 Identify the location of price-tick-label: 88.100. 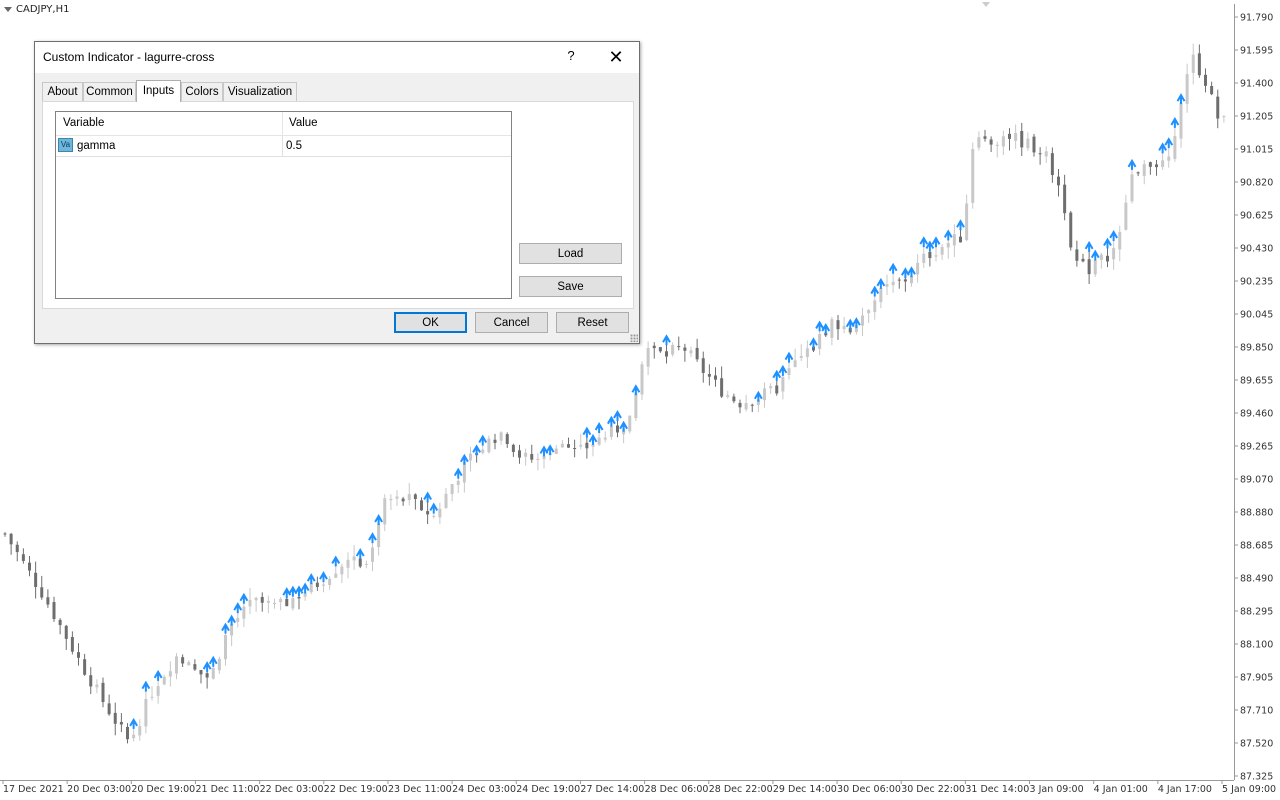
(1256, 645).